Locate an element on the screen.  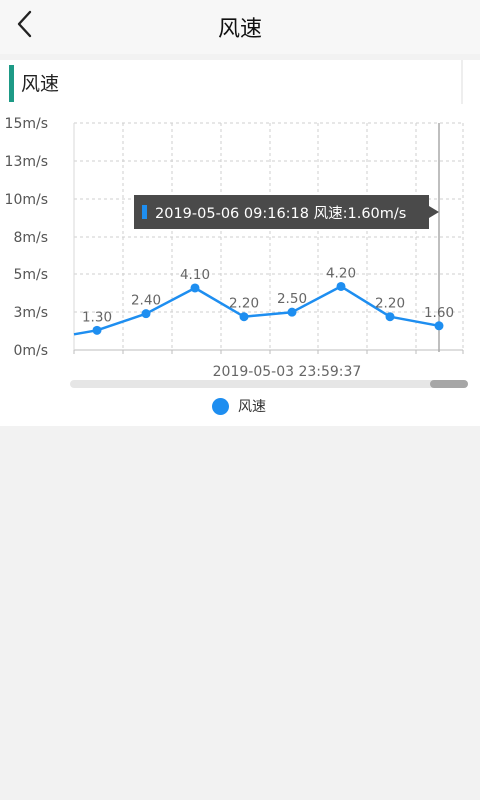
y-tick-label: 10m/s is located at coordinates (26, 200).